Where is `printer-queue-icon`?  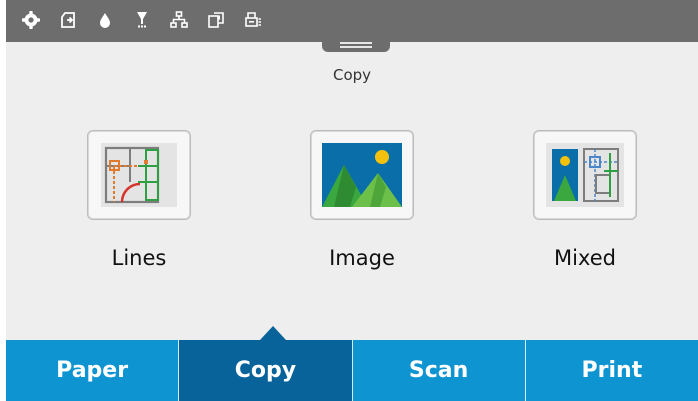 printer-queue-icon is located at coordinates (253, 20).